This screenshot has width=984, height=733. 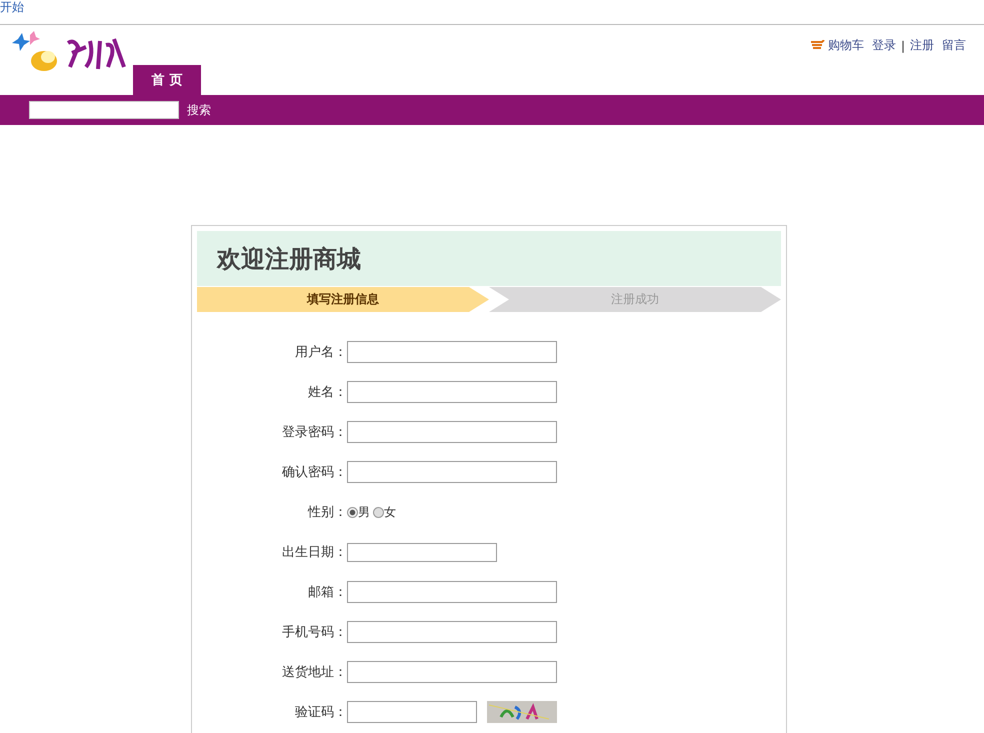 What do you see at coordinates (412, 712) in the screenshot?
I see `captcha-field` at bounding box center [412, 712].